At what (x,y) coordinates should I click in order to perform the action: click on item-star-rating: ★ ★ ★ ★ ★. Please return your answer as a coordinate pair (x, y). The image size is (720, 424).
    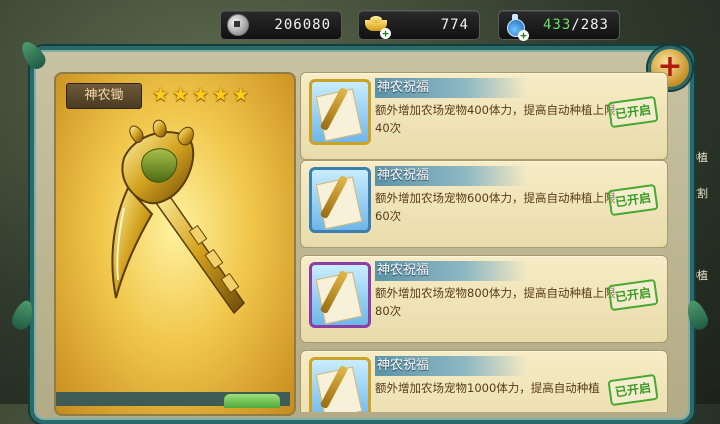
    Looking at the image, I should click on (200, 95).